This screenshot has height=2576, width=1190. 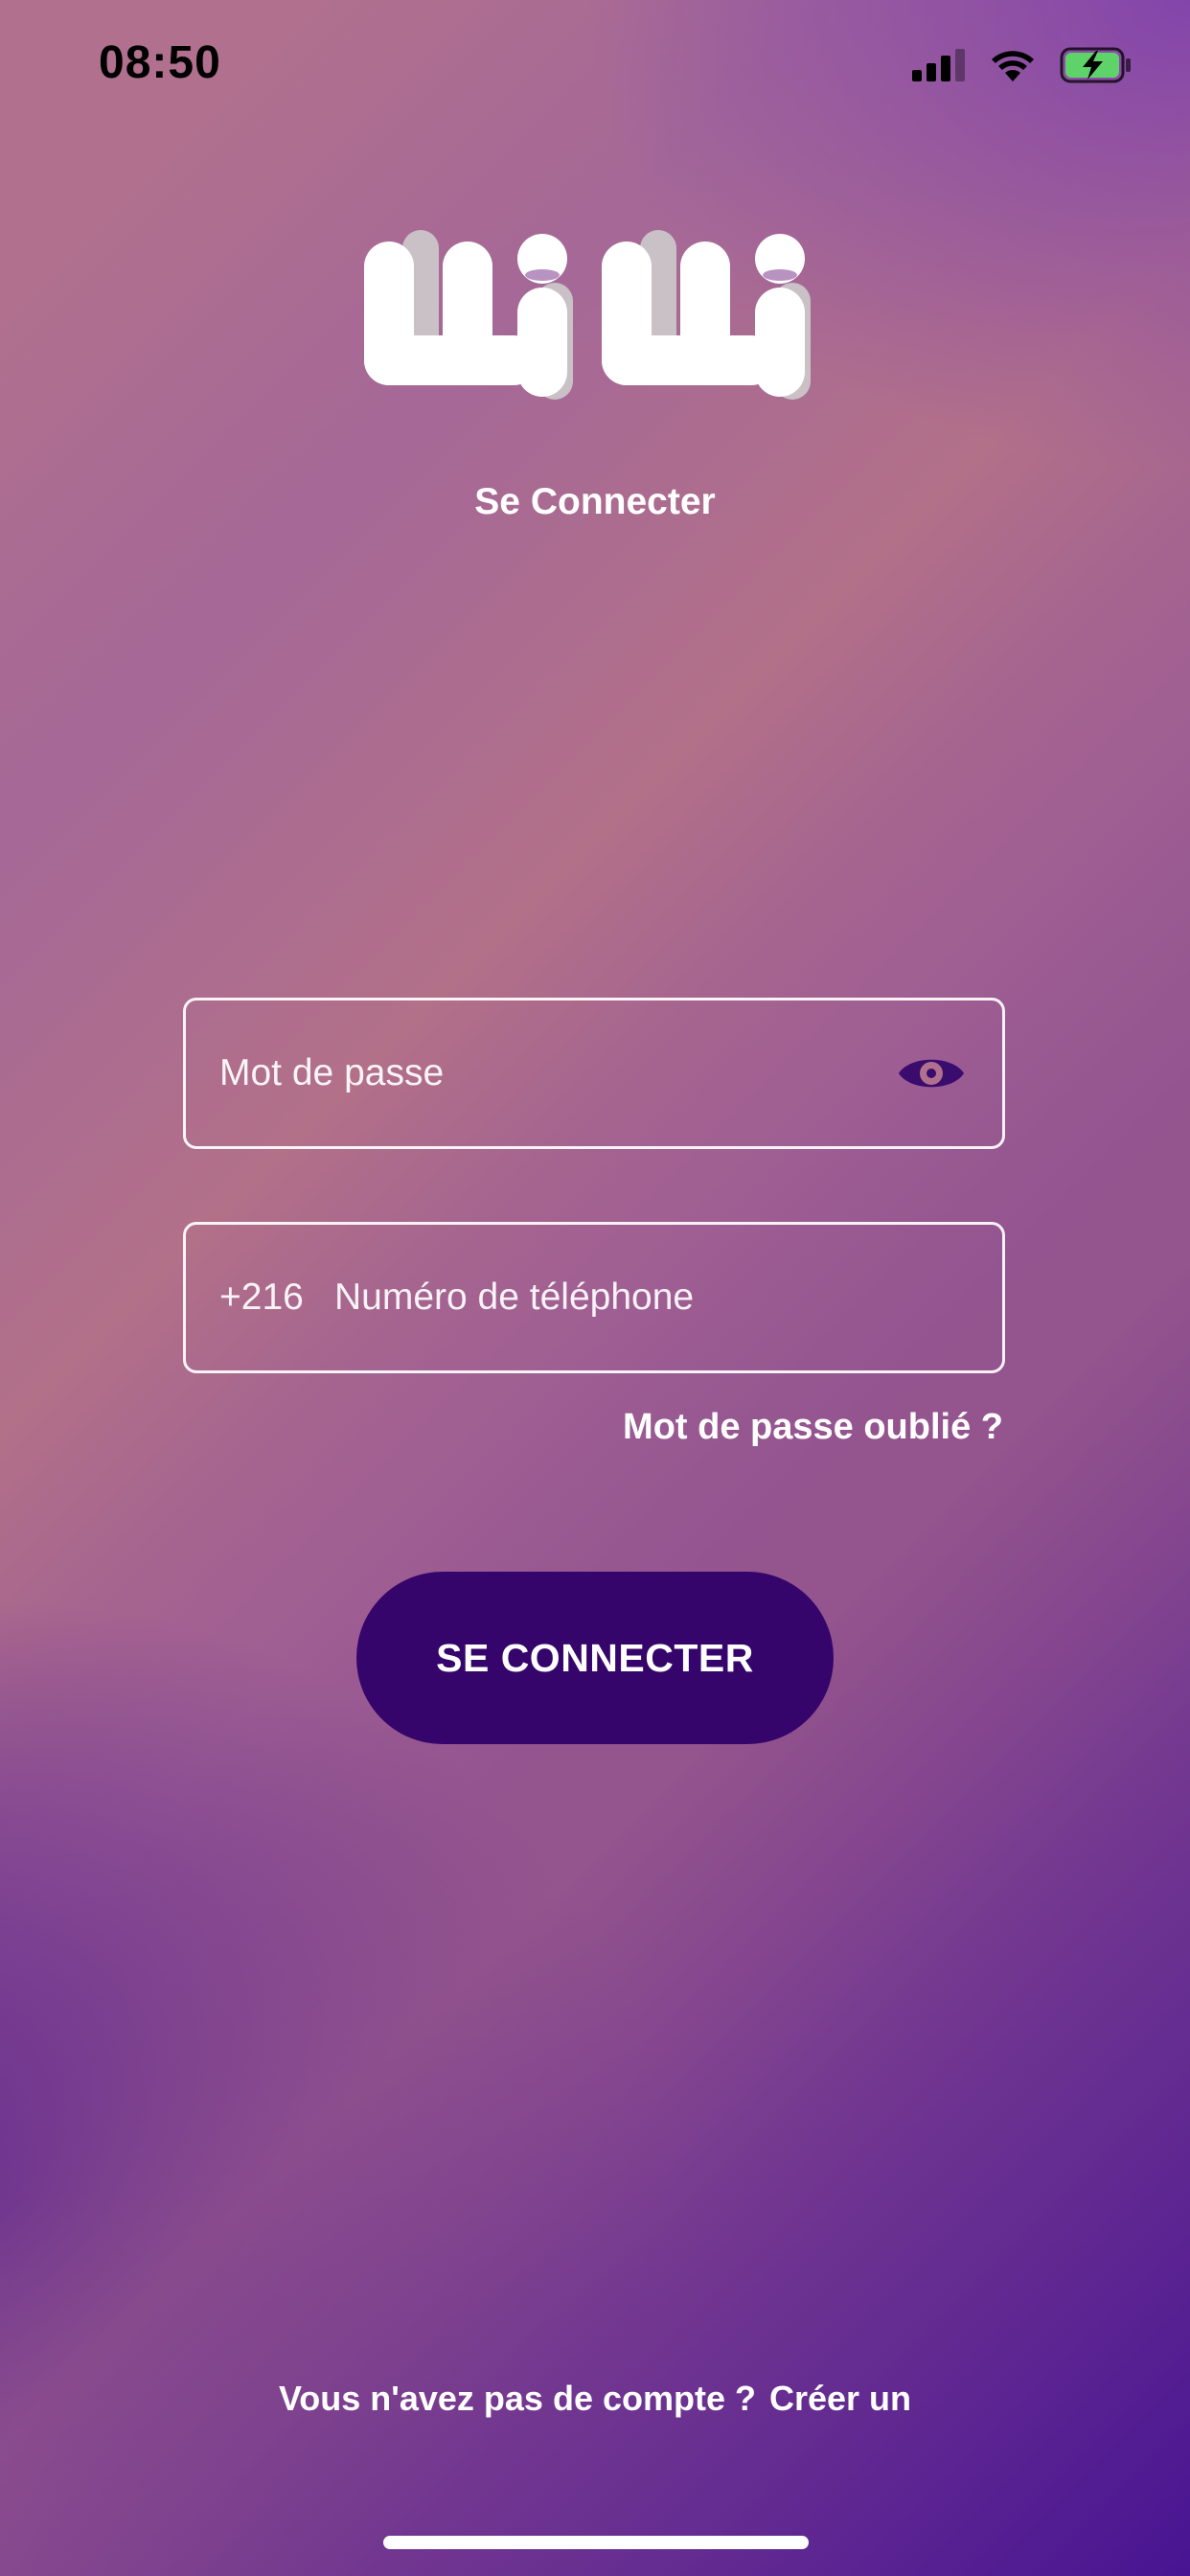 I want to click on page-title: Se Connecter, so click(x=595, y=502).